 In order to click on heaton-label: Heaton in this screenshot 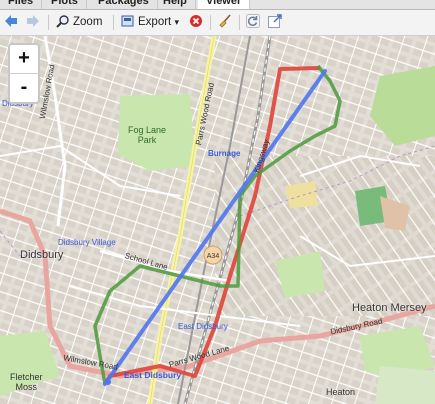, I will do `click(341, 392)`.